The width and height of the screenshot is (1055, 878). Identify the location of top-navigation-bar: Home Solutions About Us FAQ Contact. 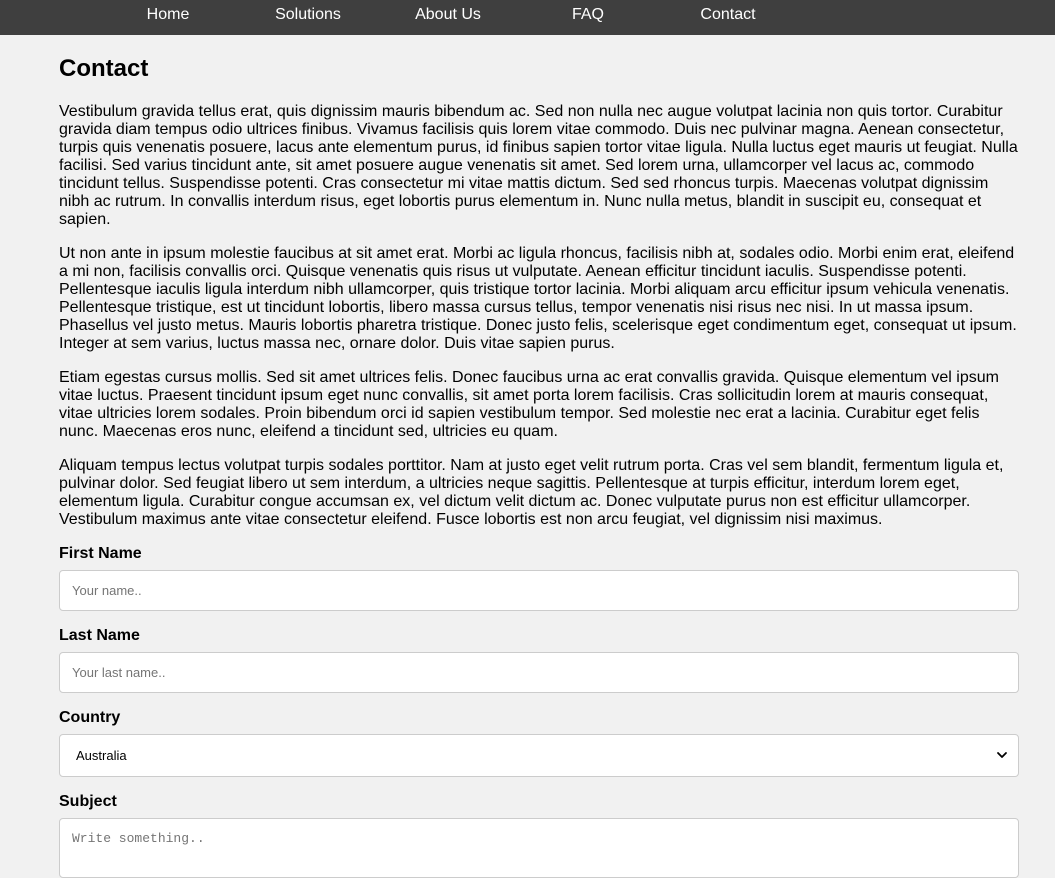
(527, 17).